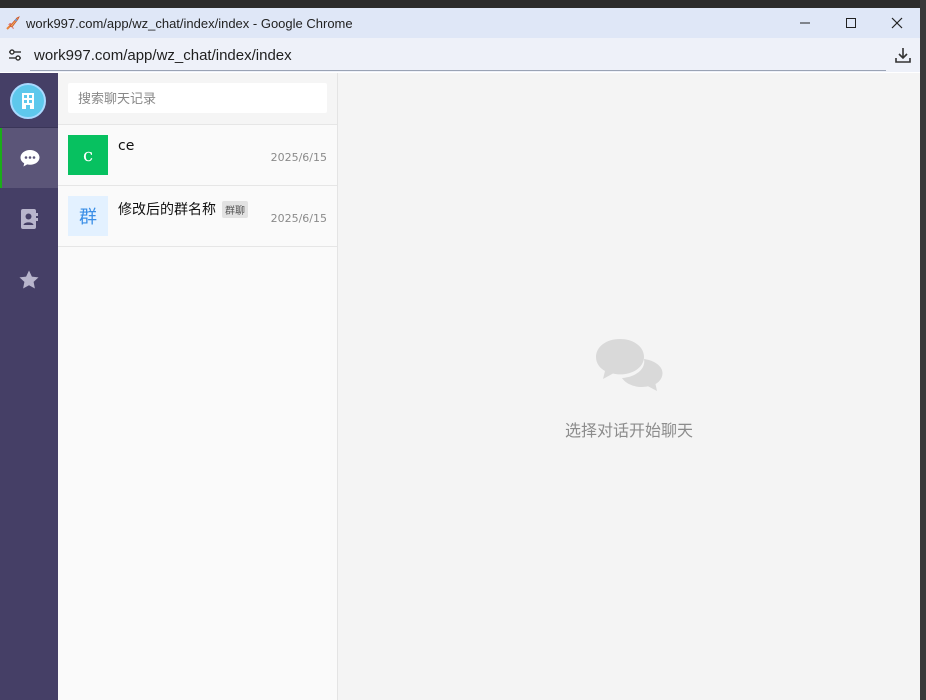  I want to click on empty-state-text: 选择对话开始聊天, so click(628, 430).